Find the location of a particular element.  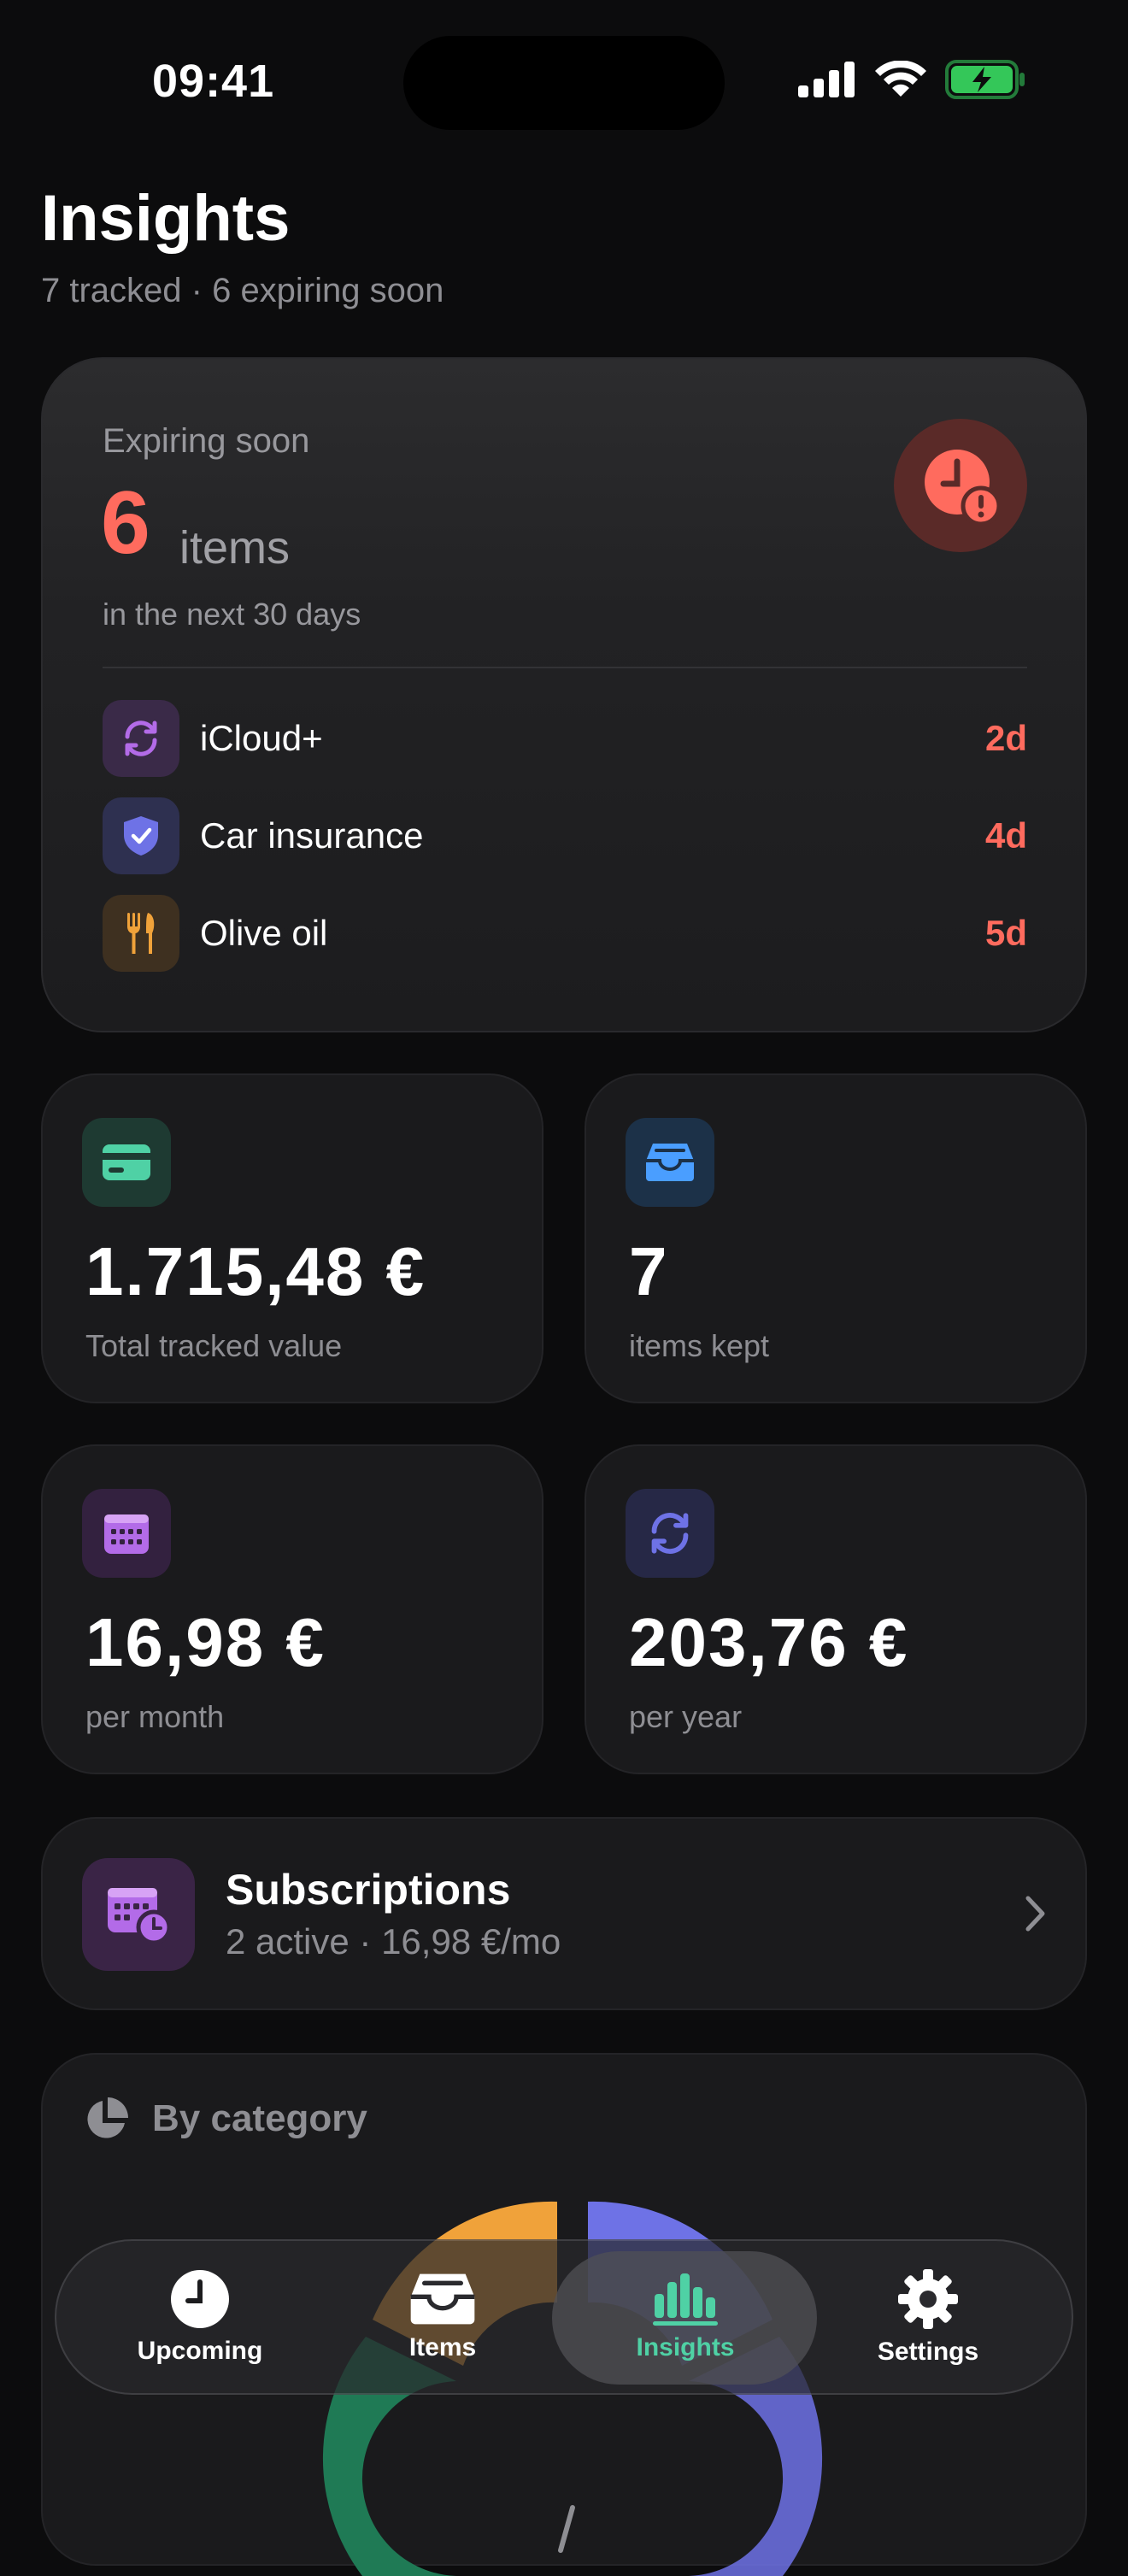

divider is located at coordinates (565, 667).